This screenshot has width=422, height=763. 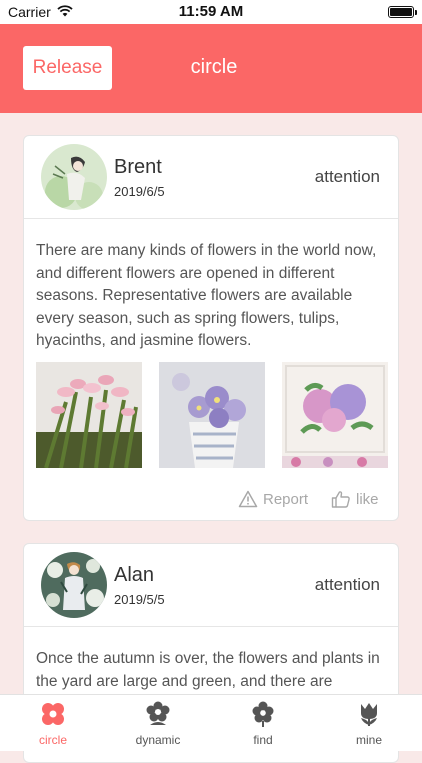 What do you see at coordinates (211, 501) in the screenshot?
I see `post-actions: Report like` at bounding box center [211, 501].